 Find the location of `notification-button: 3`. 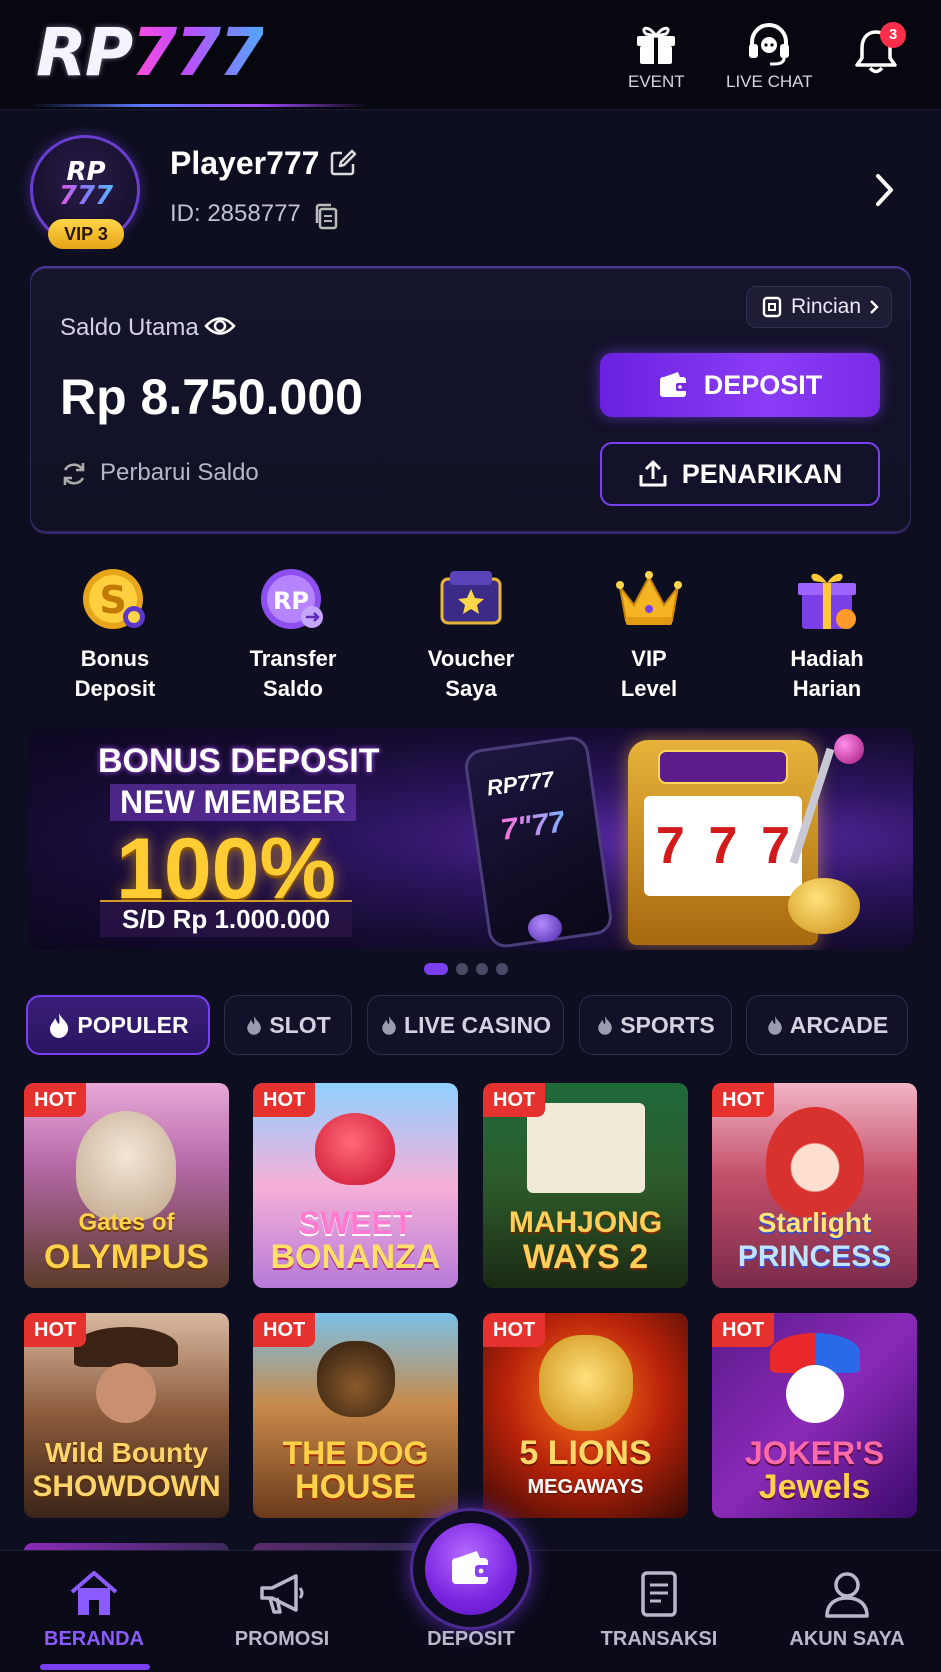

notification-button: 3 is located at coordinates (879, 49).